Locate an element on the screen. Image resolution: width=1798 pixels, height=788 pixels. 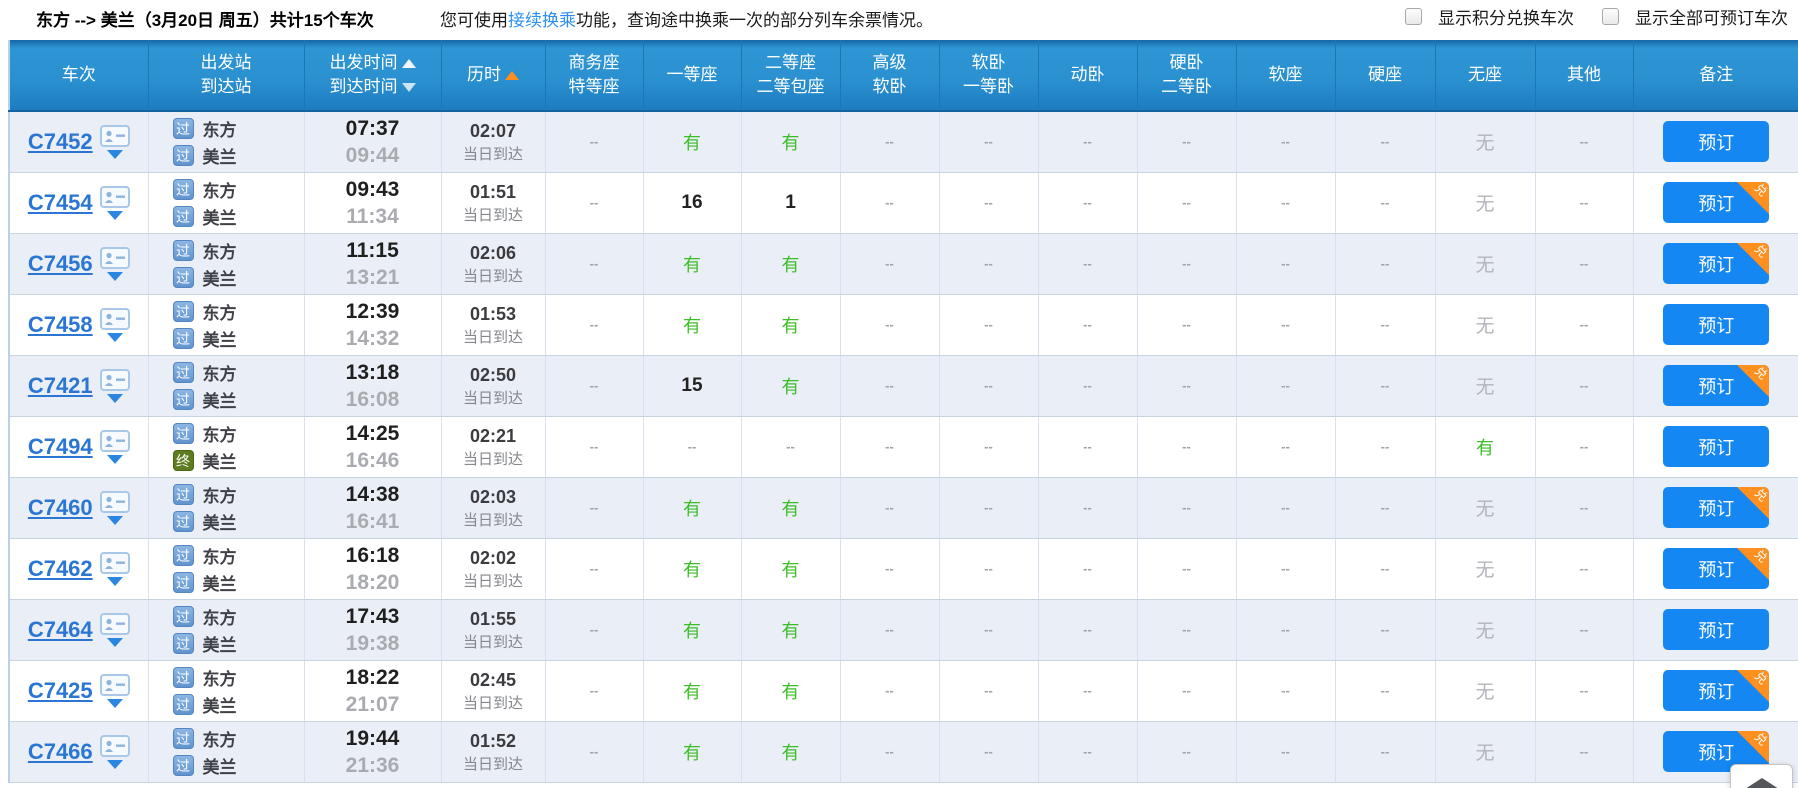
depart-time: 12:39 is located at coordinates (372, 311).